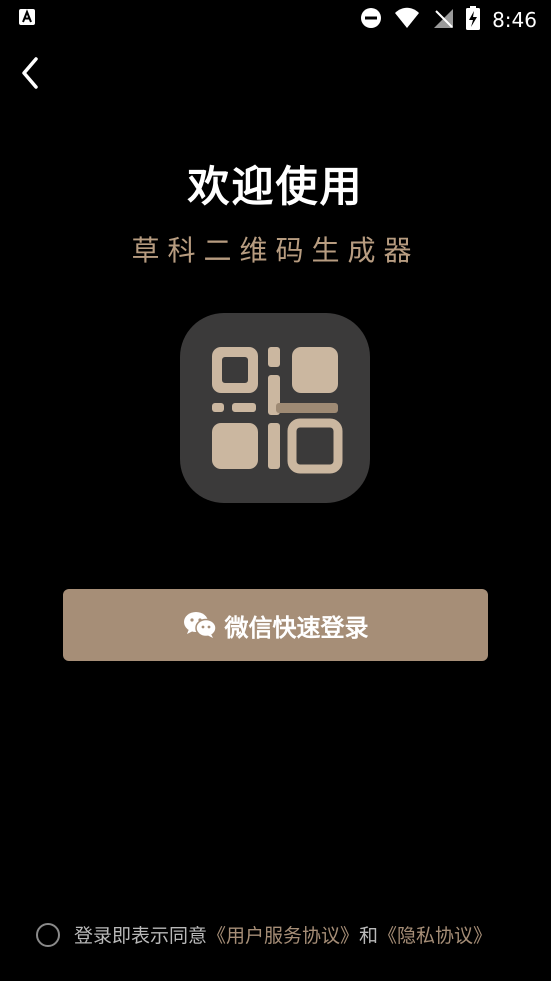 The image size is (551, 981). Describe the element at coordinates (277, 410) in the screenshot. I see `qr-logo-icon` at that location.